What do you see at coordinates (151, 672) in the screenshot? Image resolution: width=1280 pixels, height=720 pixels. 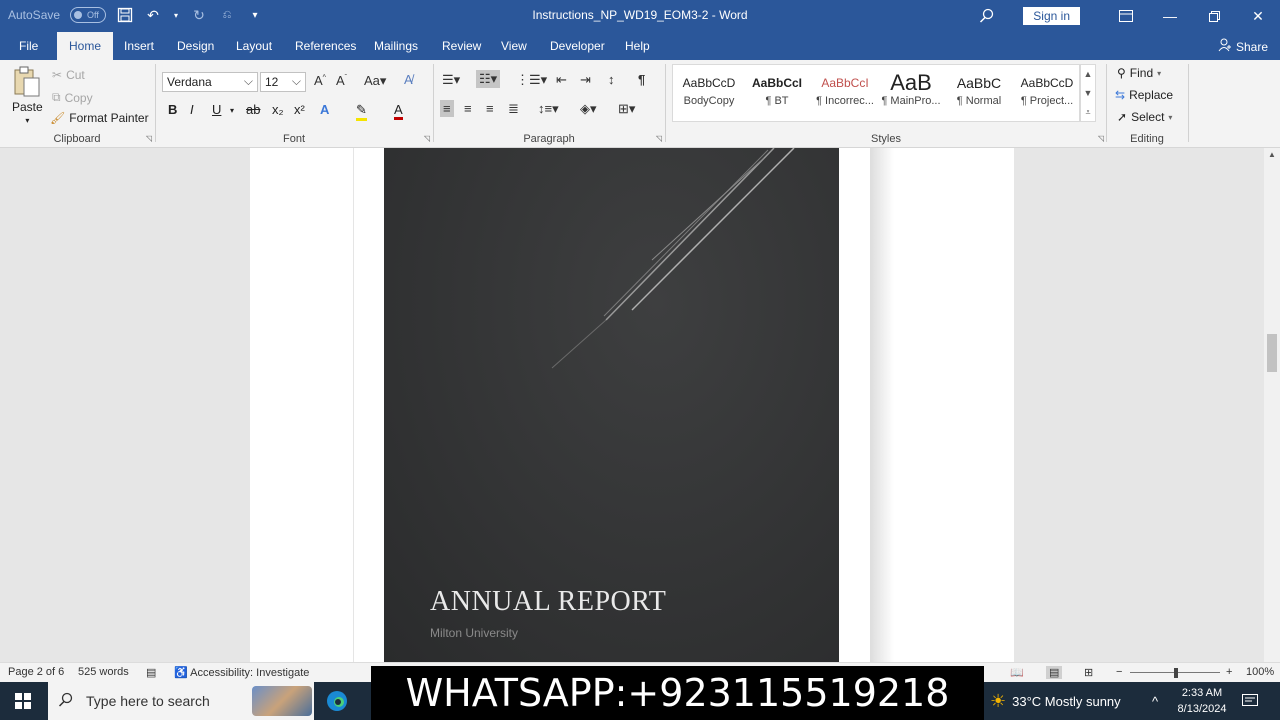 I see `proofing-icon: ▤` at bounding box center [151, 672].